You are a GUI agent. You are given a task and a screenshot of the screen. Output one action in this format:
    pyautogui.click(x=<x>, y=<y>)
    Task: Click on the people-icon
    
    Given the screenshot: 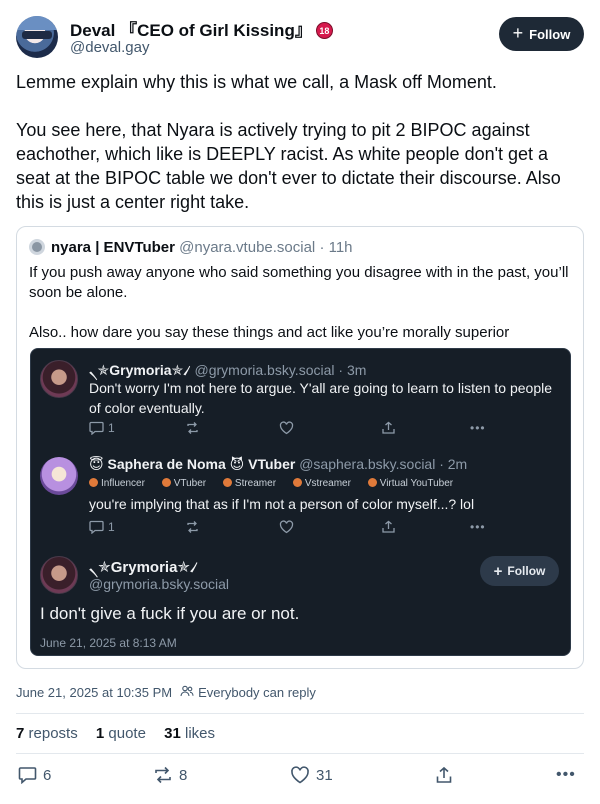 What is the action you would take?
    pyautogui.click(x=187, y=692)
    